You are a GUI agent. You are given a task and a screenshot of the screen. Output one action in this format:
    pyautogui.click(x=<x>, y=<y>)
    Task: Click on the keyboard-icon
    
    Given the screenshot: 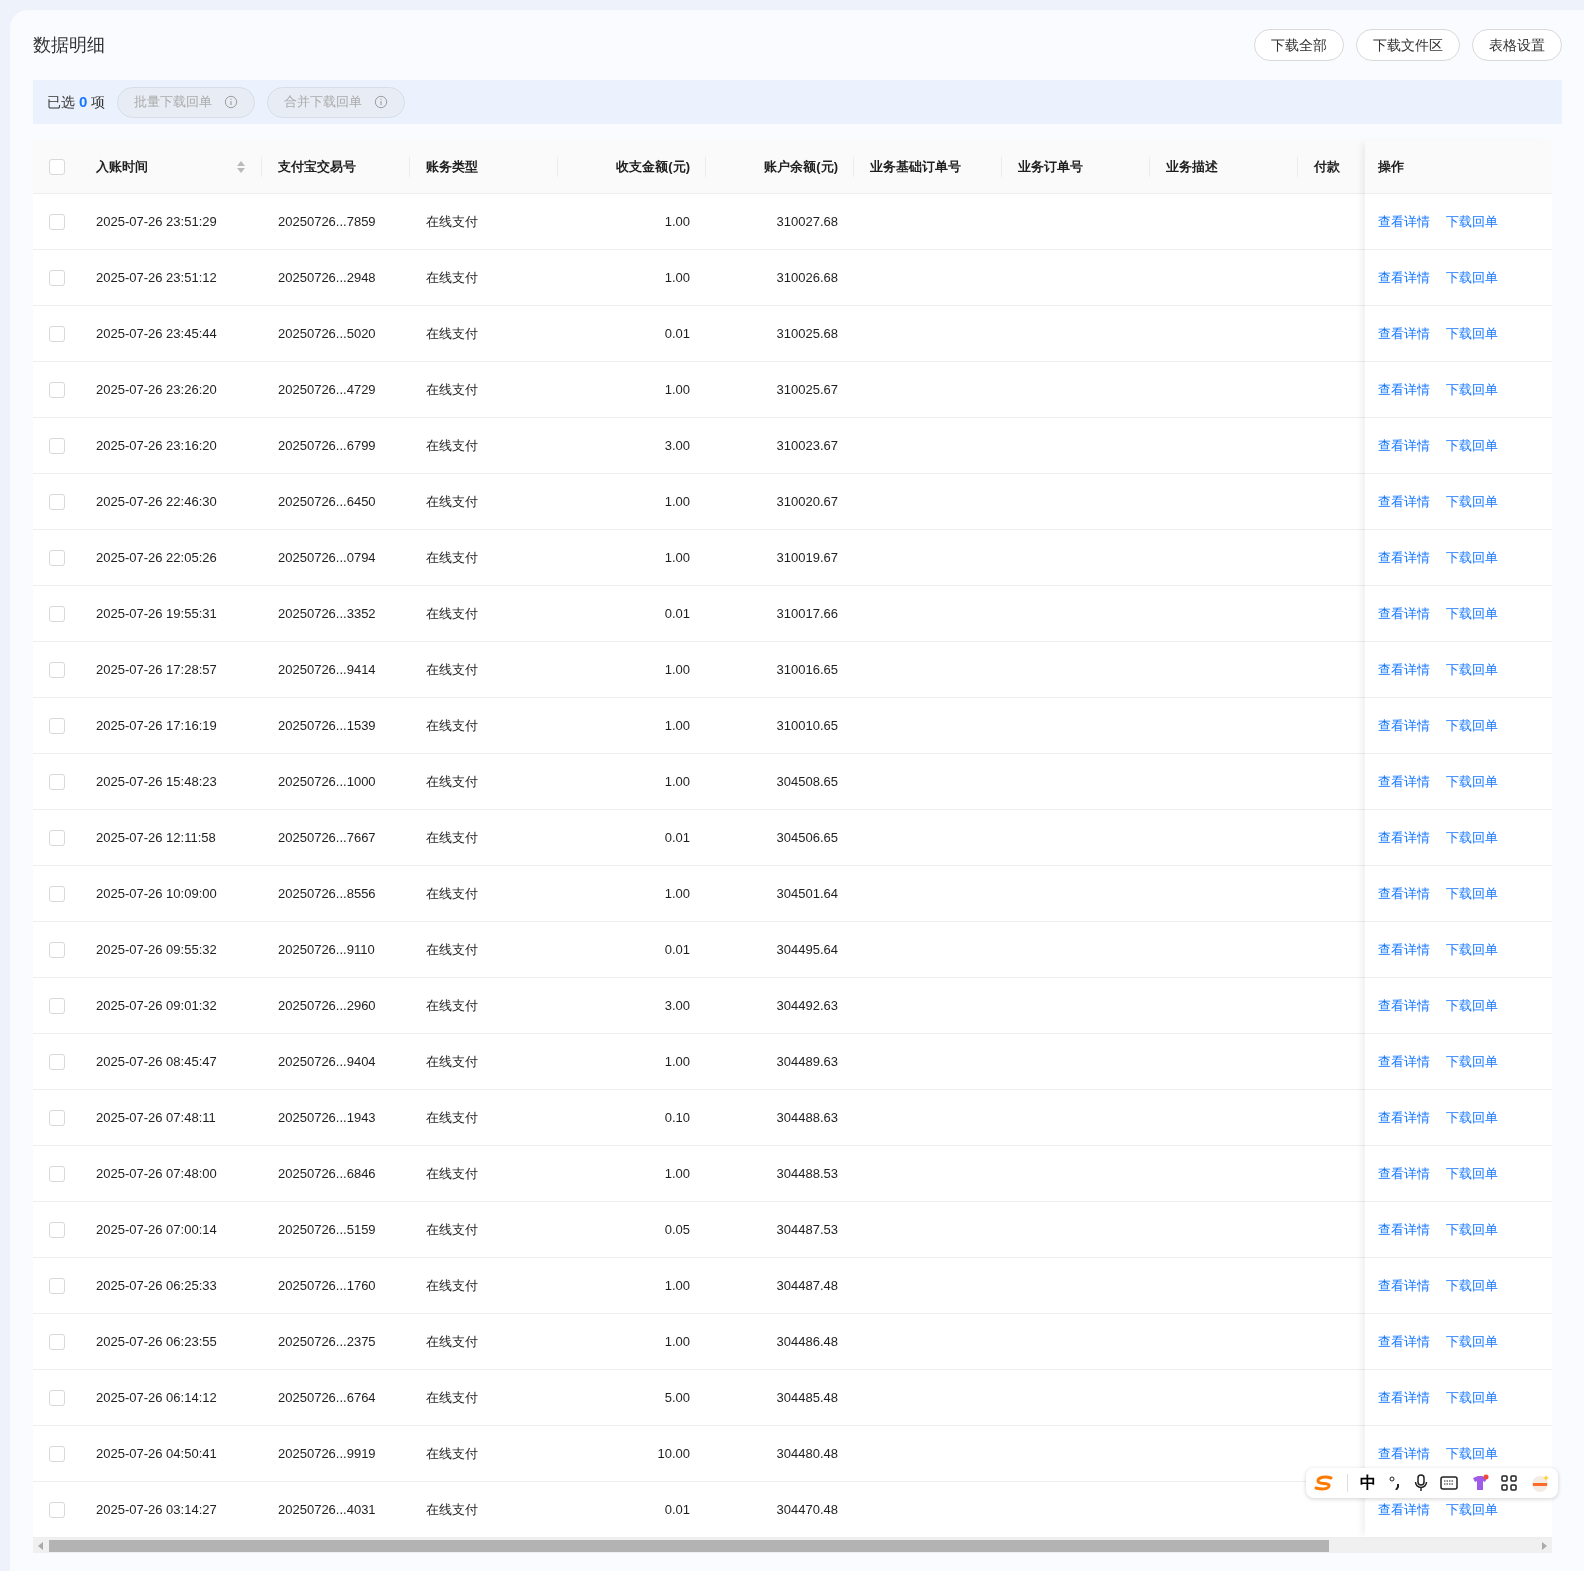 What is the action you would take?
    pyautogui.click(x=1449, y=1483)
    